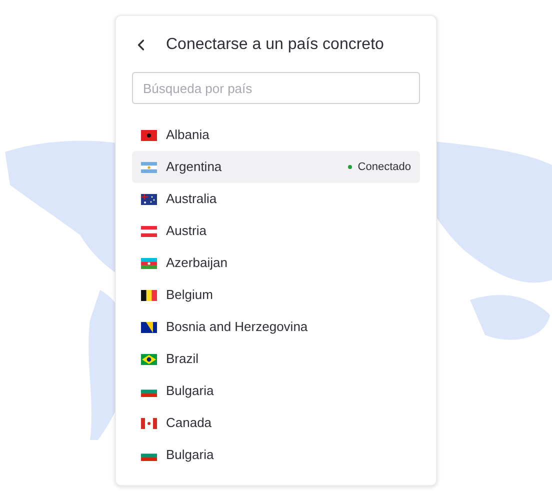 Image resolution: width=552 pixels, height=500 pixels. What do you see at coordinates (384, 167) in the screenshot?
I see `status-label: Conectado` at bounding box center [384, 167].